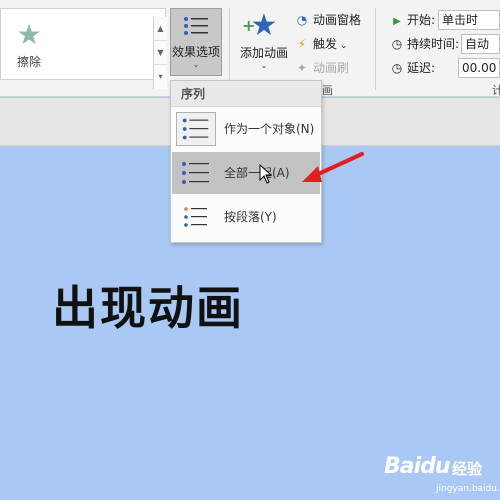  I want to click on star-icon: ★, so click(29, 34).